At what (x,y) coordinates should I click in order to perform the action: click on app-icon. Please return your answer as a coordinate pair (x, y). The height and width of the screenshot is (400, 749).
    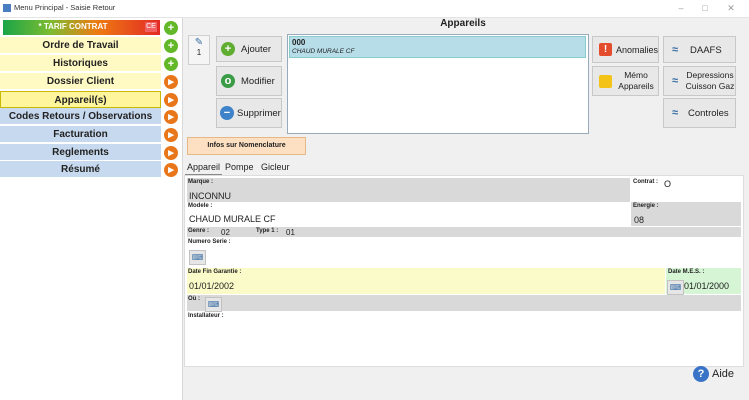
    Looking at the image, I should click on (7, 8).